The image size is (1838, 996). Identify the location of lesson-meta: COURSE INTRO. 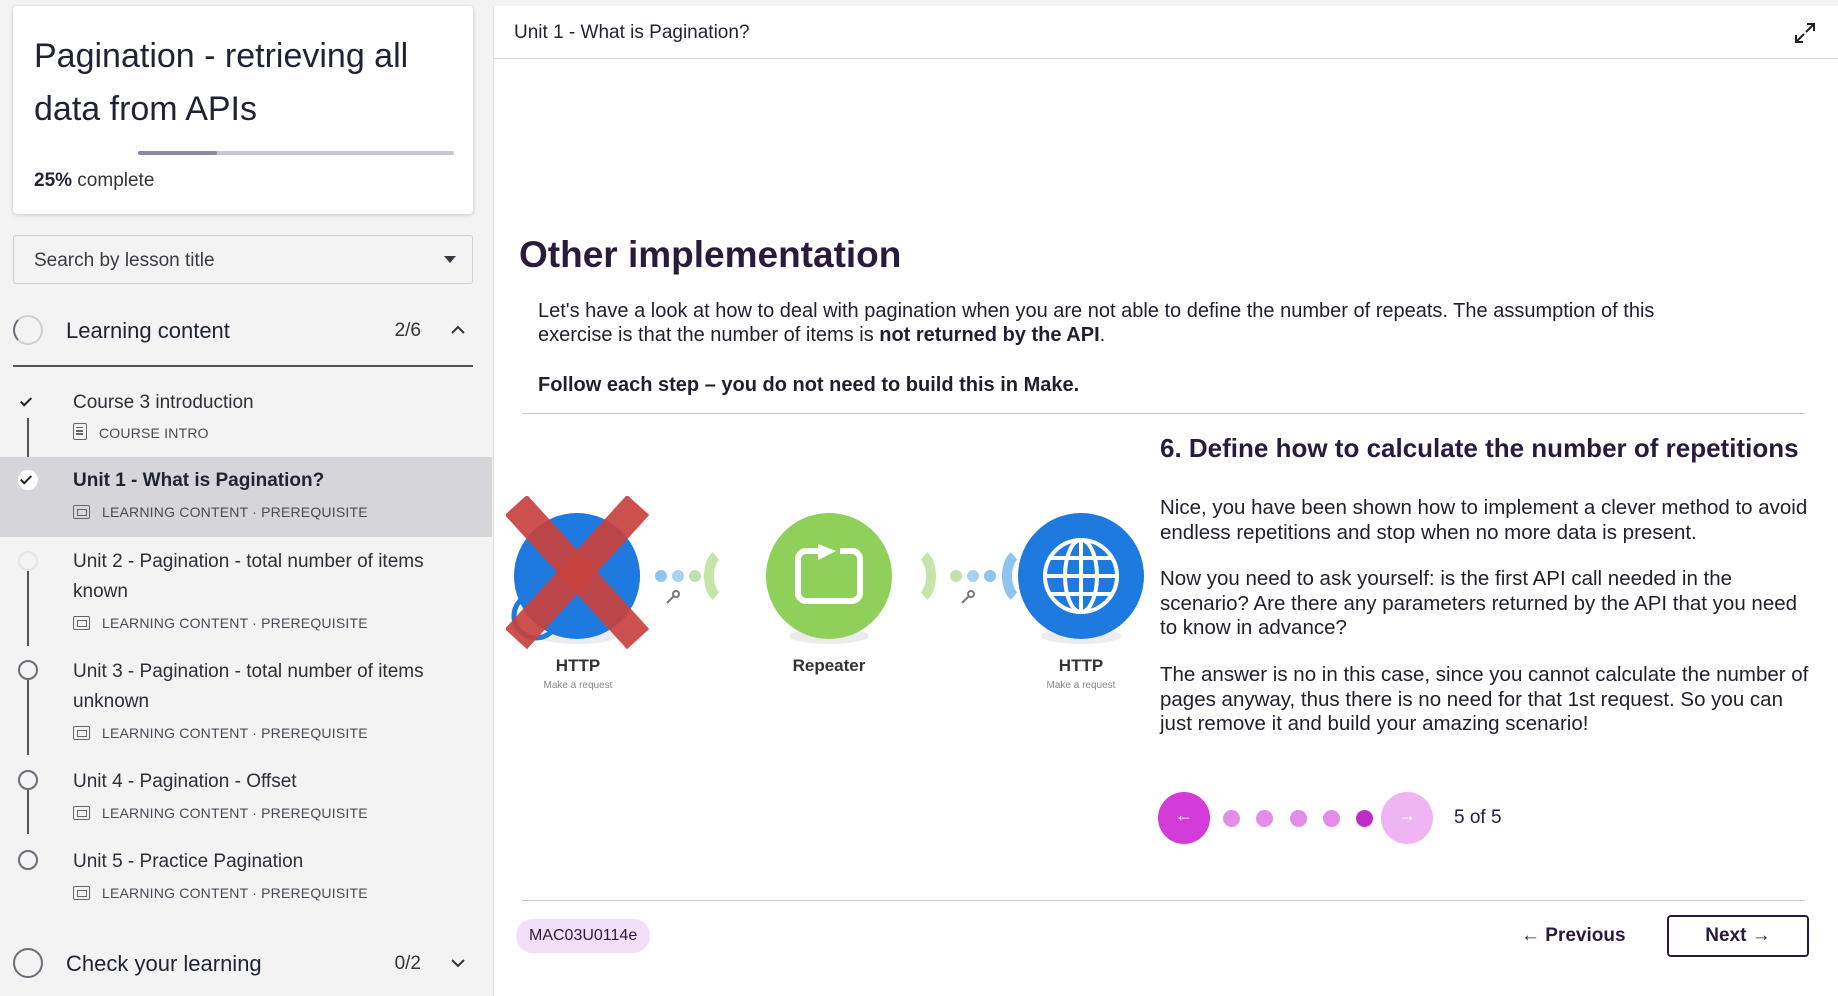
(141, 432).